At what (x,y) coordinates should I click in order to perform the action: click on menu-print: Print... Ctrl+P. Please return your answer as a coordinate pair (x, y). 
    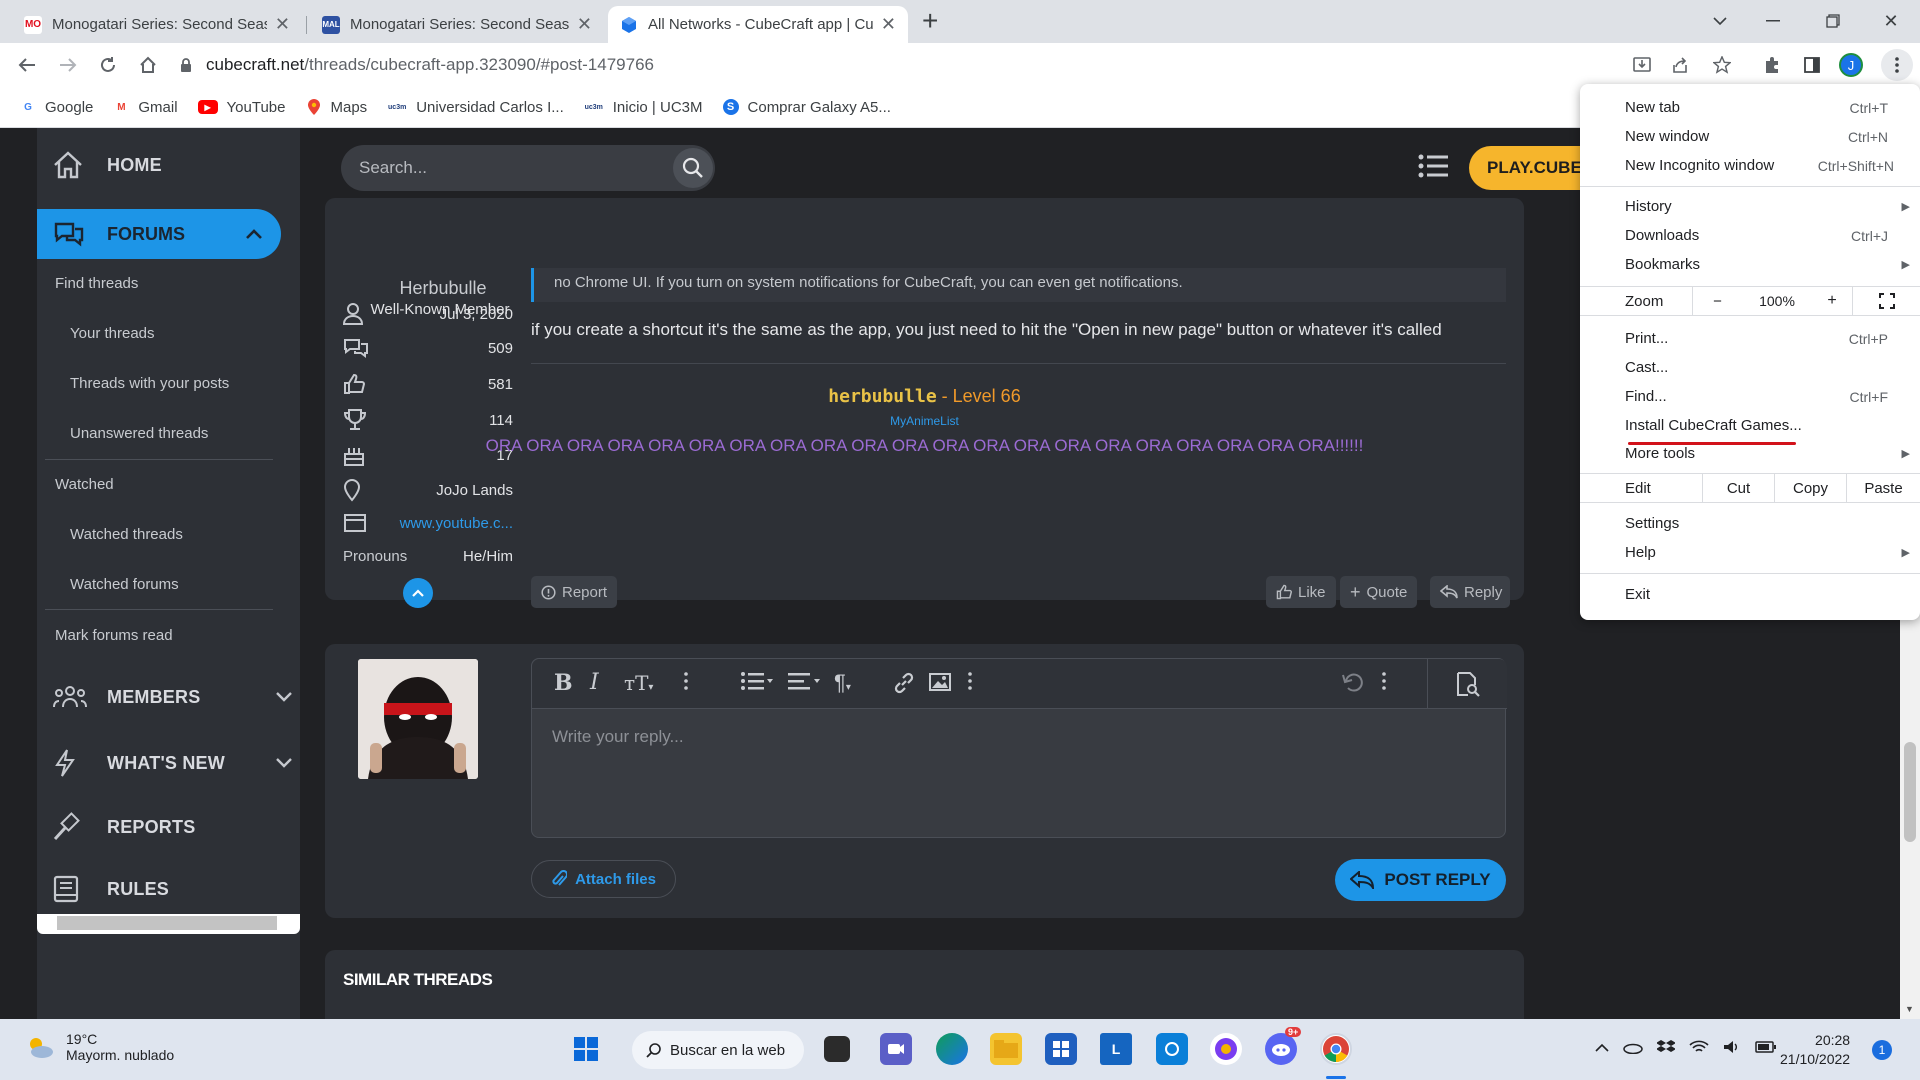
    Looking at the image, I should click on (1750, 338).